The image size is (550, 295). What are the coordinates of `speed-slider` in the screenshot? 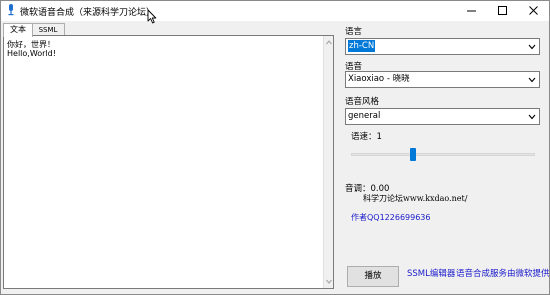 It's located at (443, 155).